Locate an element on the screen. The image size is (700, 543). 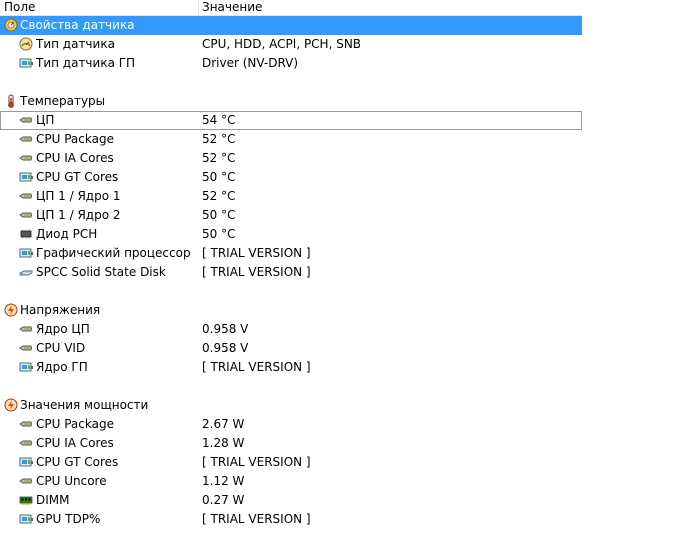
row-label: ЦП is located at coordinates (45, 120).